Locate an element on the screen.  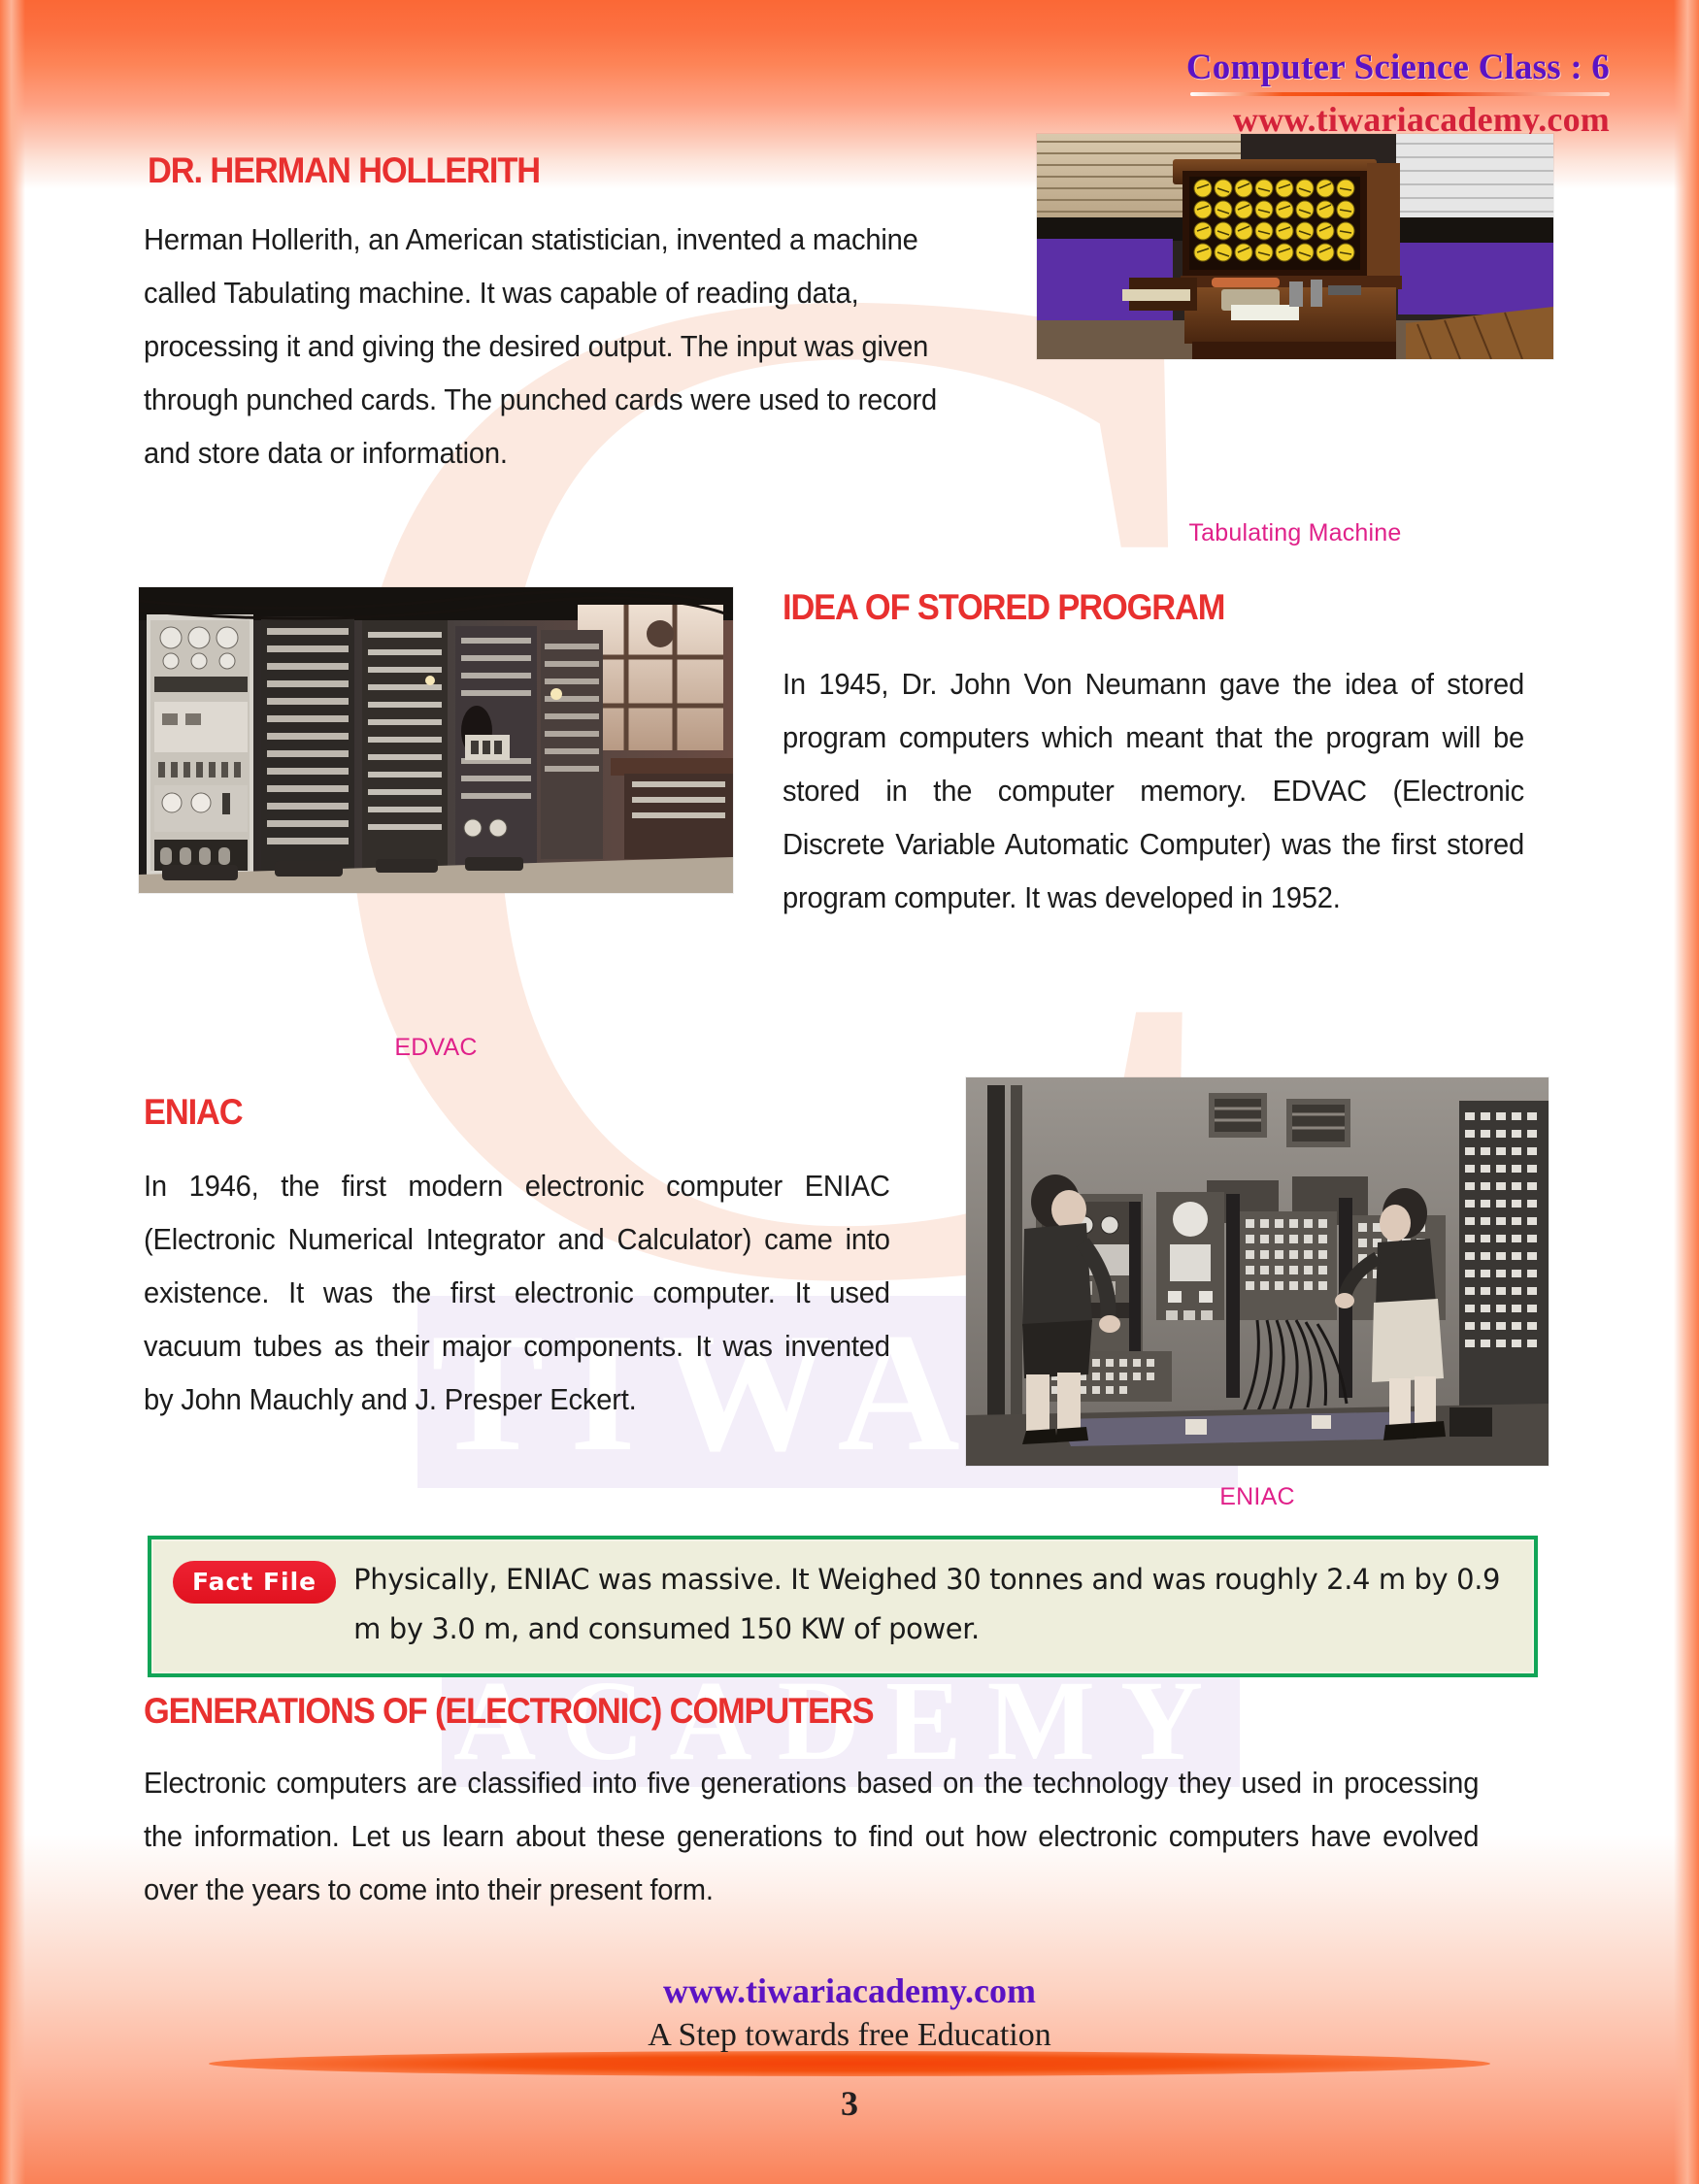
tabulating-machine-illustration is located at coordinates (1295, 246).